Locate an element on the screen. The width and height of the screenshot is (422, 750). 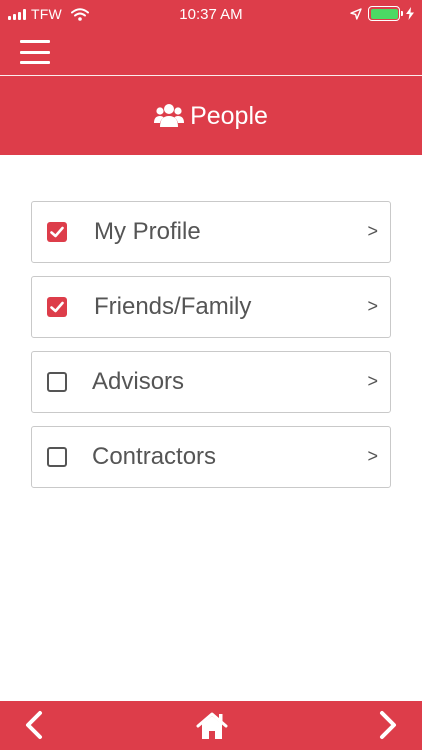
chevron-left-icon is located at coordinates (34, 725).